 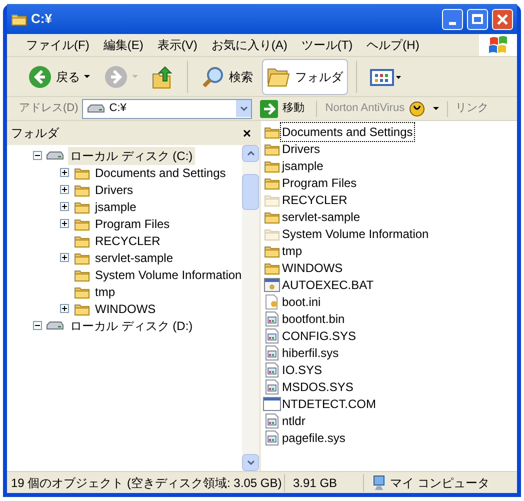 I want to click on close-pane-button: ×, so click(x=246, y=133).